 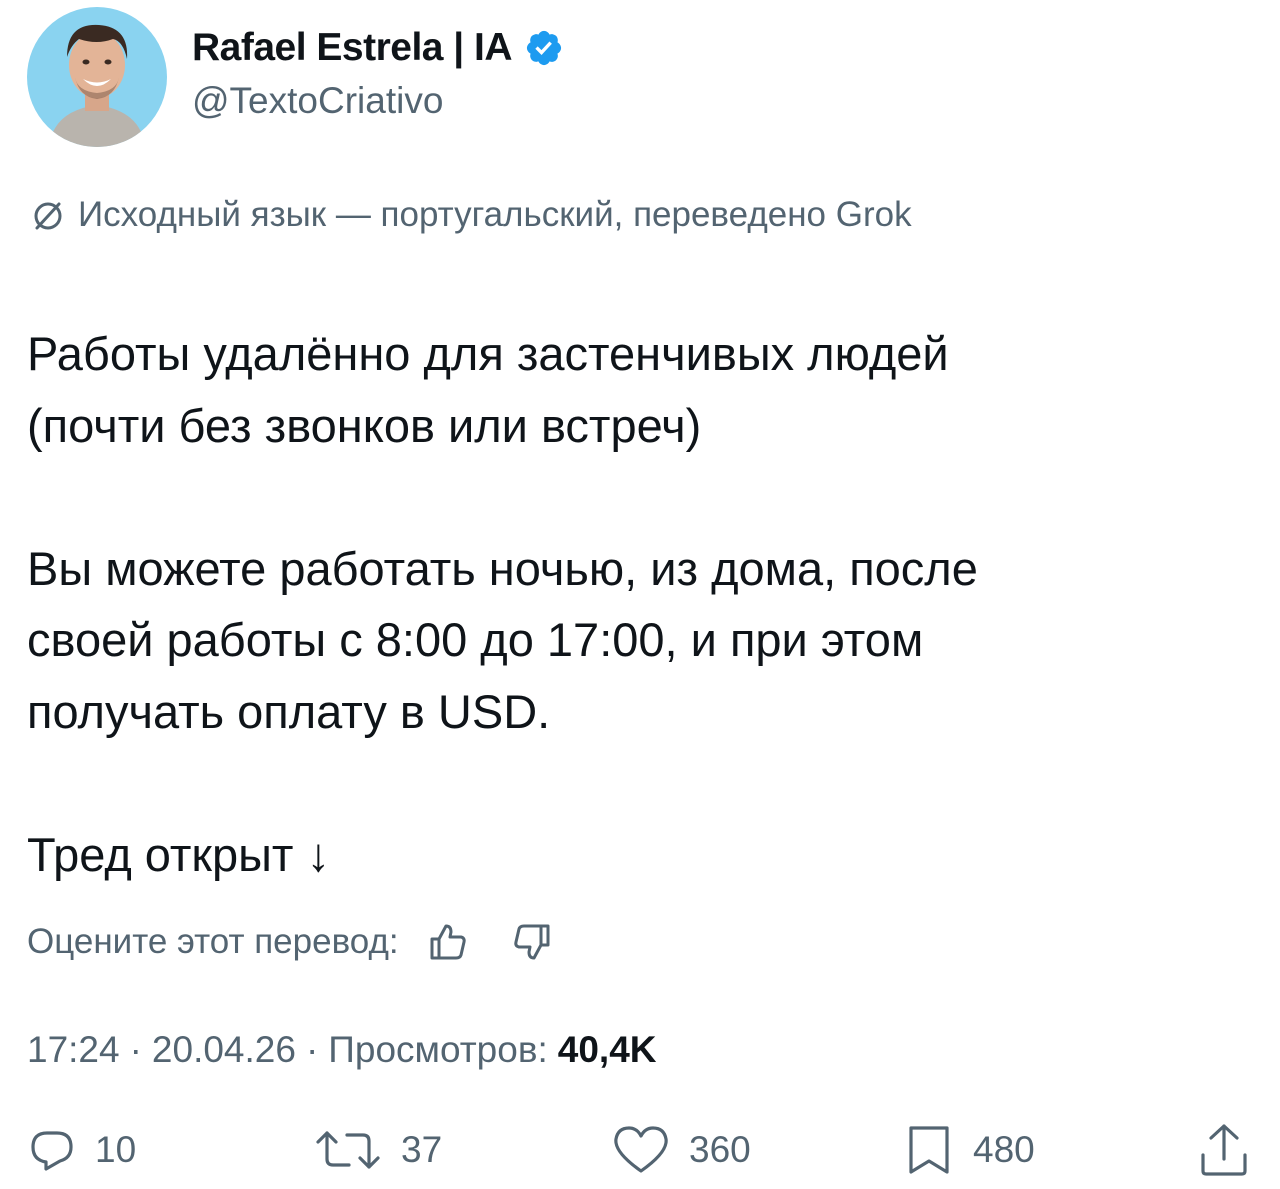 What do you see at coordinates (641, 1149) in the screenshot?
I see `heart-icon` at bounding box center [641, 1149].